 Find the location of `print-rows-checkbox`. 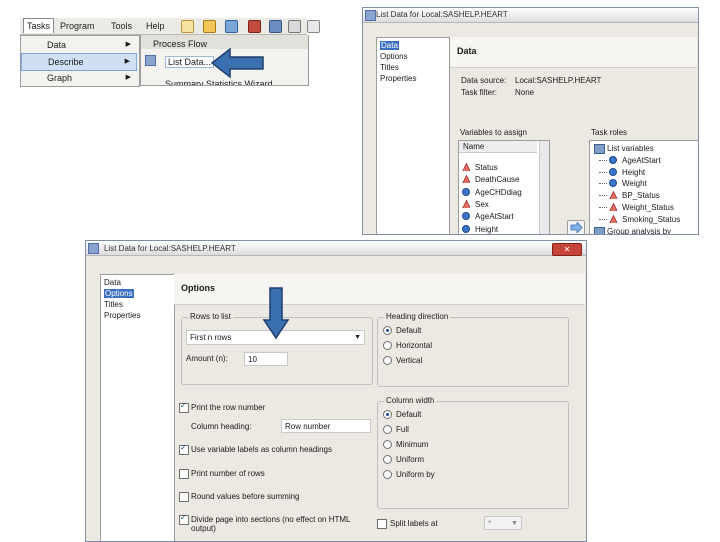

print-rows-checkbox is located at coordinates (184, 474).